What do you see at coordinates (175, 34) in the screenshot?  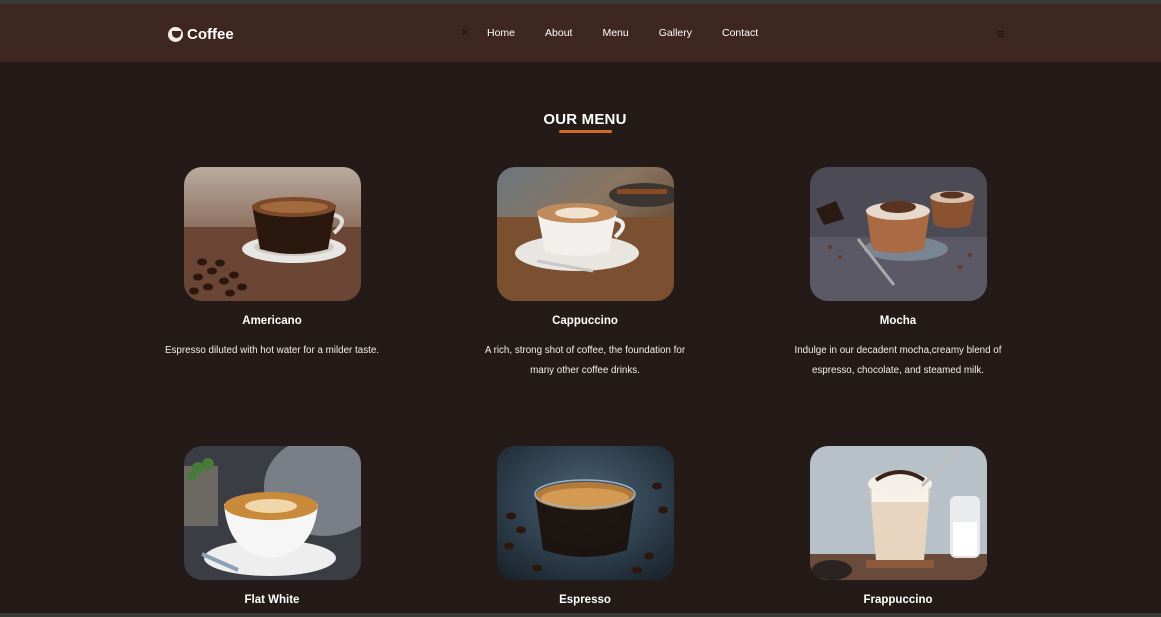 I see `coffee-cup-icon` at bounding box center [175, 34].